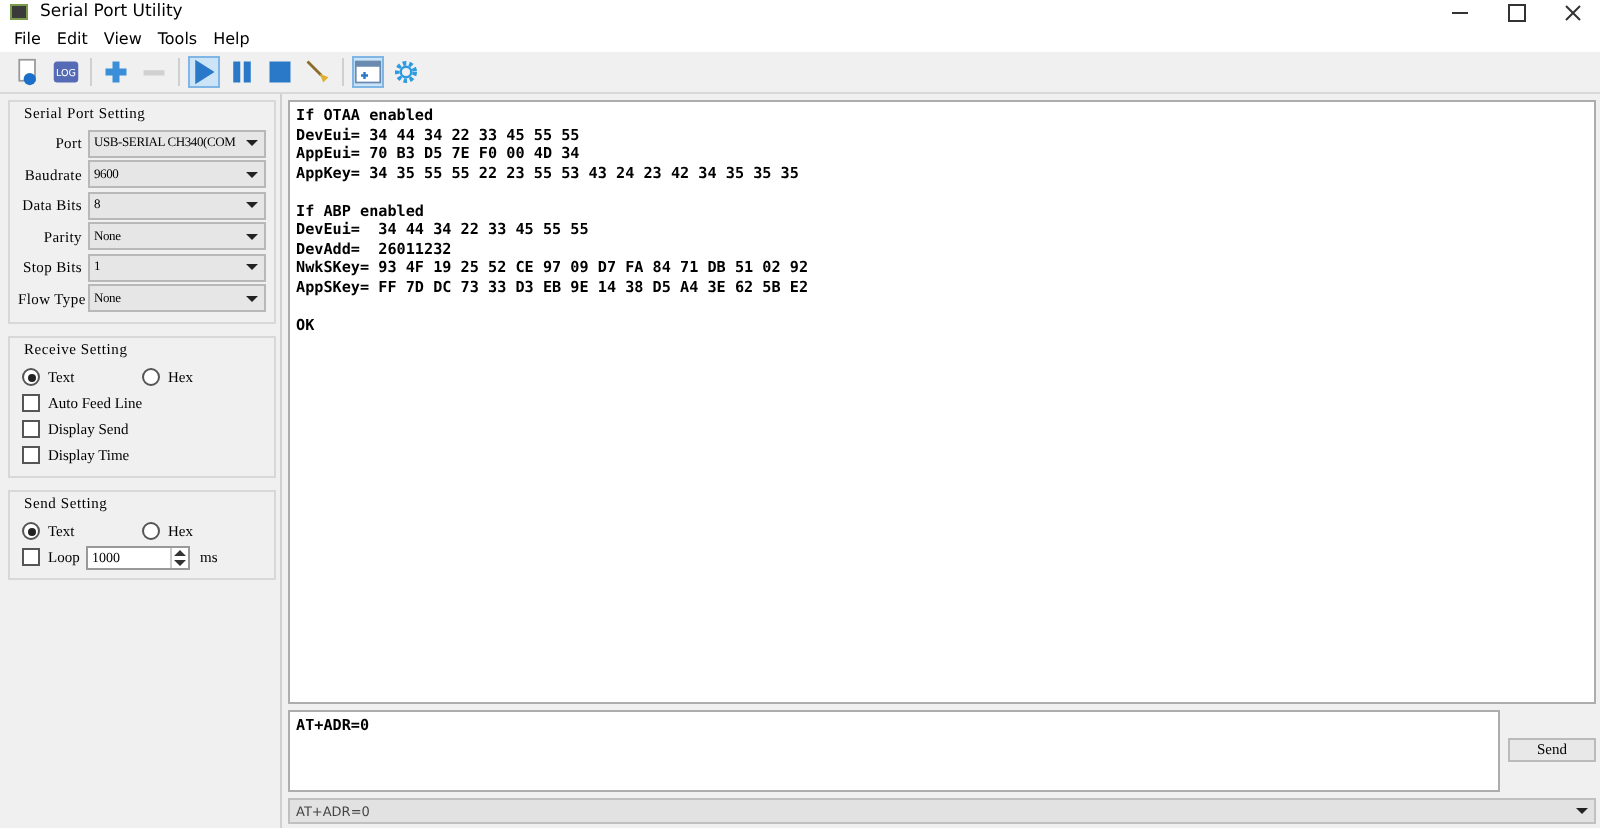  Describe the element at coordinates (111, 12) in the screenshot. I see `window-title: Serial Port Utility` at that location.